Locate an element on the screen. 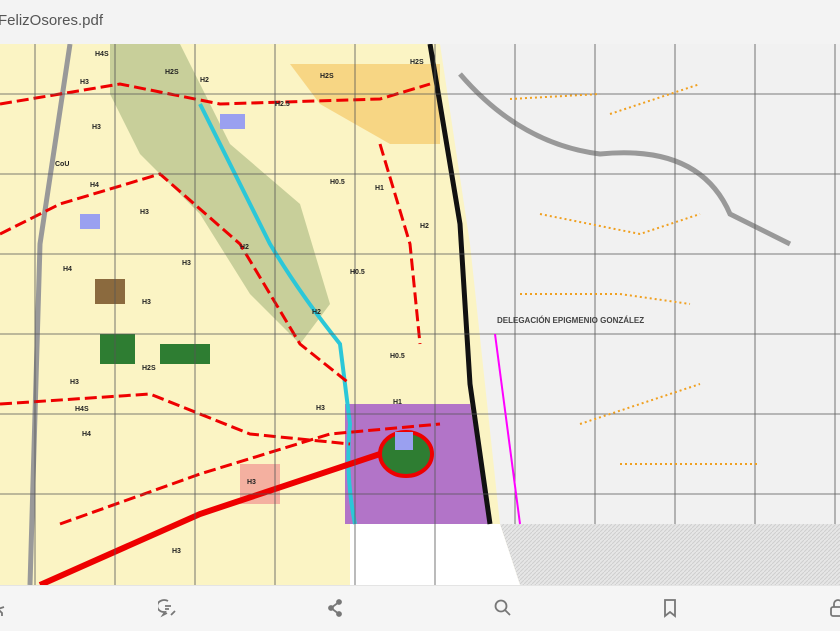 The width and height of the screenshot is (840, 631). comment-button is located at coordinates (168, 608).